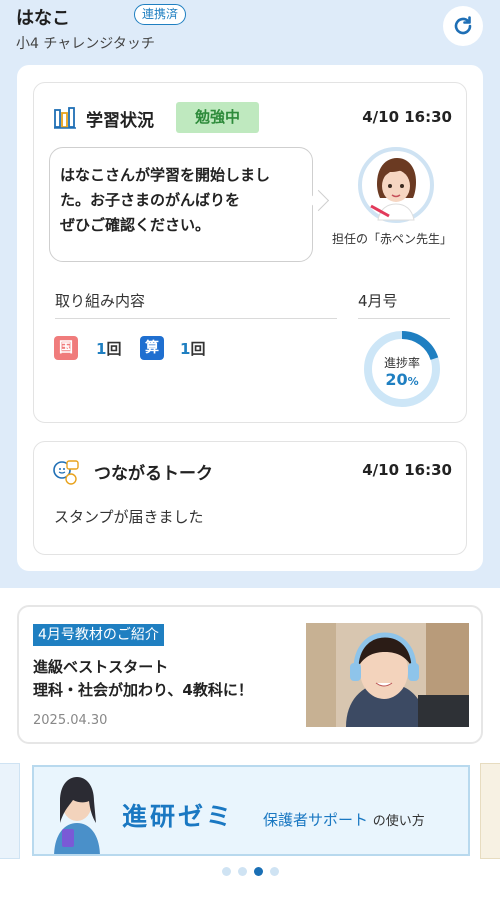 This screenshot has height=900, width=500. Describe the element at coordinates (129, 517) in the screenshot. I see `talk-message: スタンプが届きました` at that location.